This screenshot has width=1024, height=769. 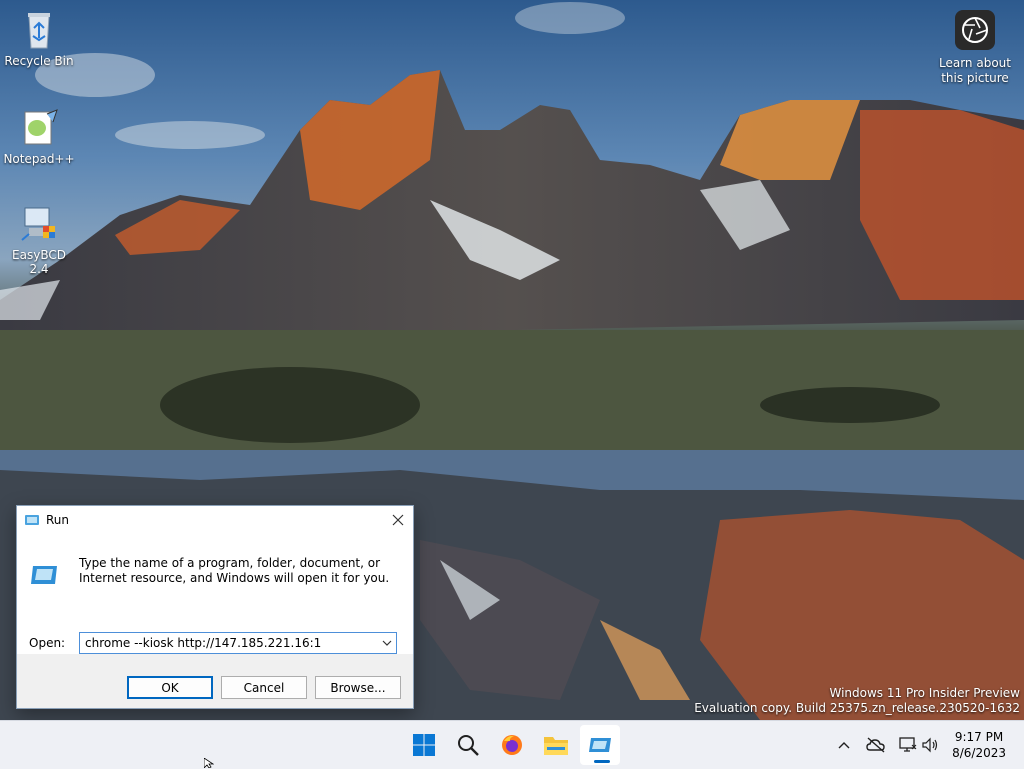 I want to click on open-combobox, so click(x=238, y=643).